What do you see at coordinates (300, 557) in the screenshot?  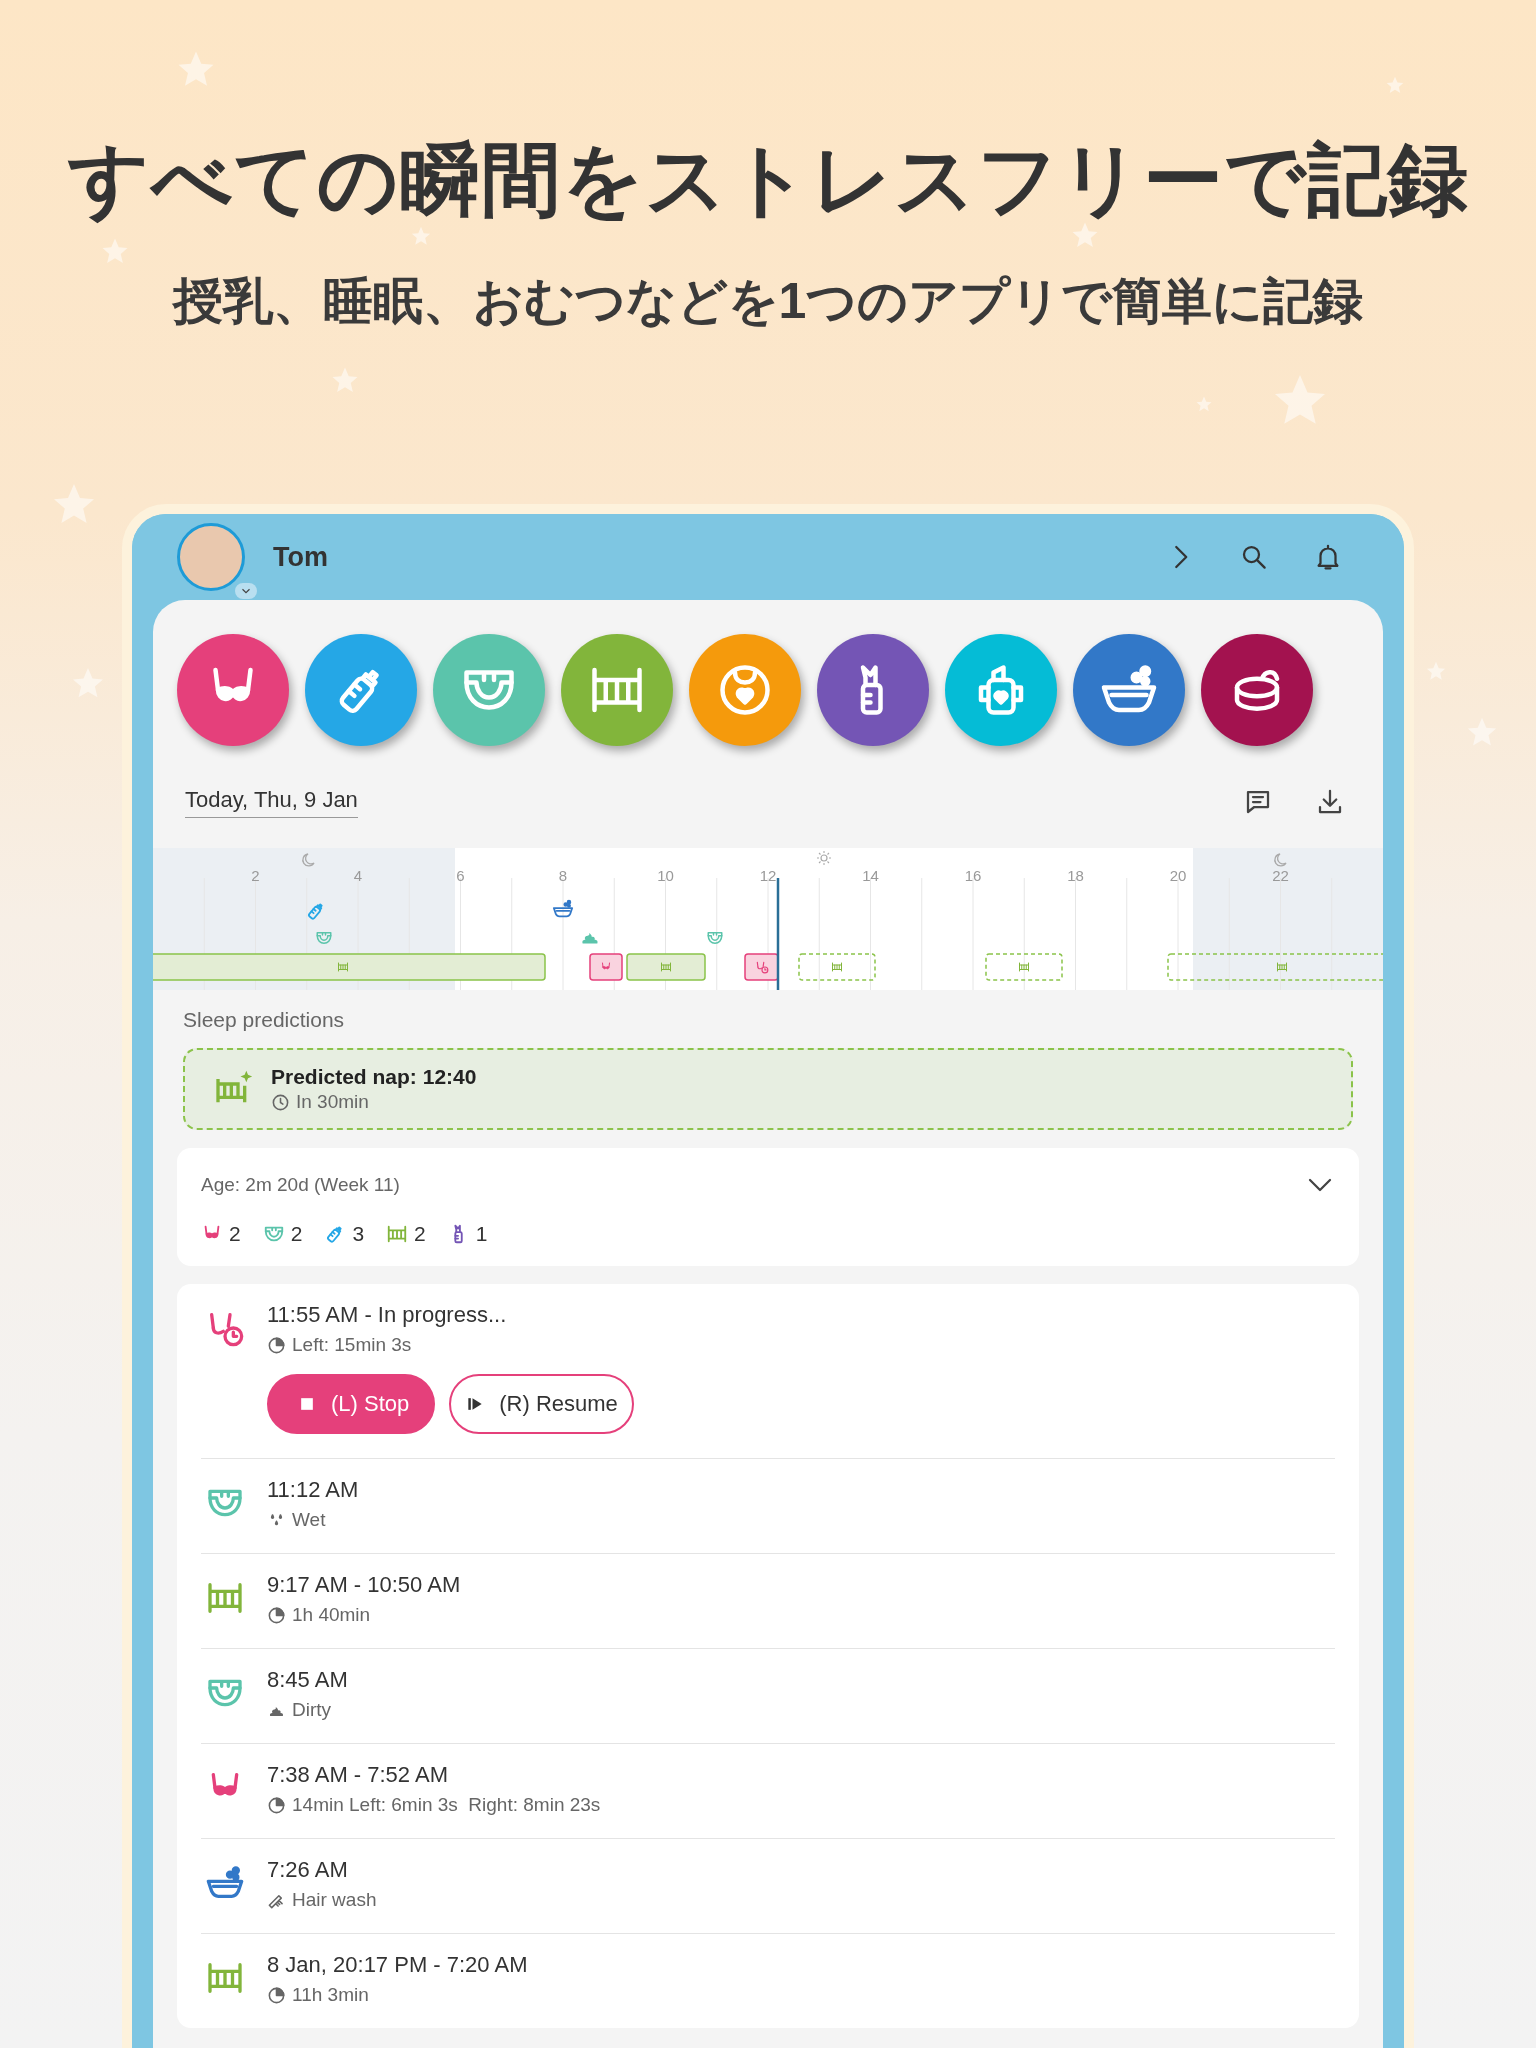 I see `baby-name: Tom` at bounding box center [300, 557].